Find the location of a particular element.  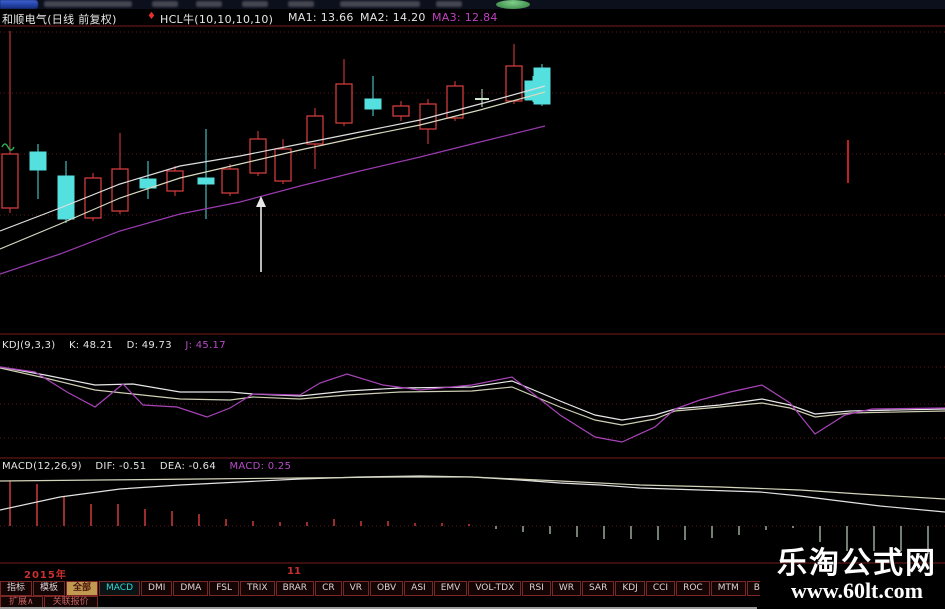

date-year-label: 2015年 is located at coordinates (45, 575).